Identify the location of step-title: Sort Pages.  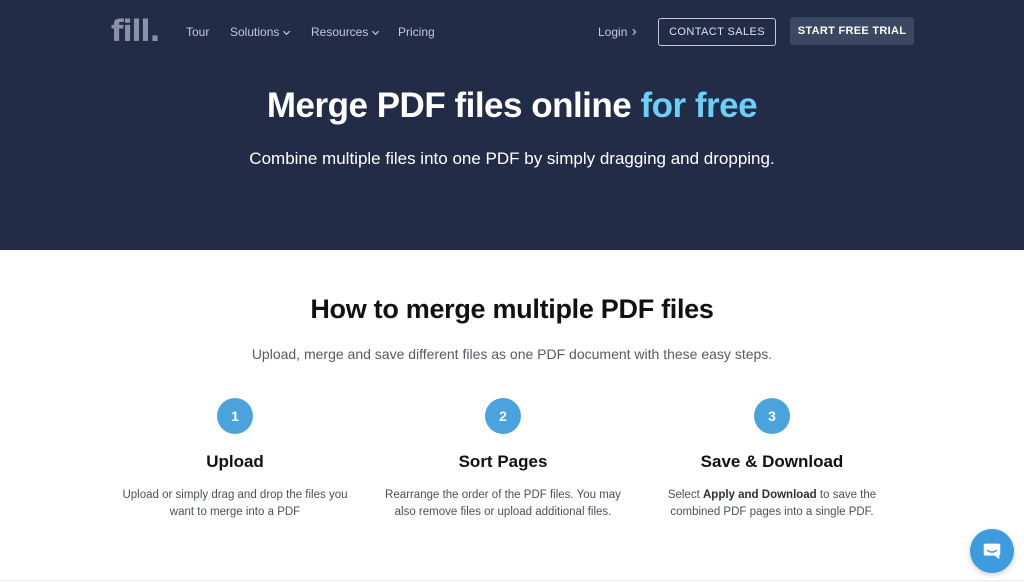
(503, 461).